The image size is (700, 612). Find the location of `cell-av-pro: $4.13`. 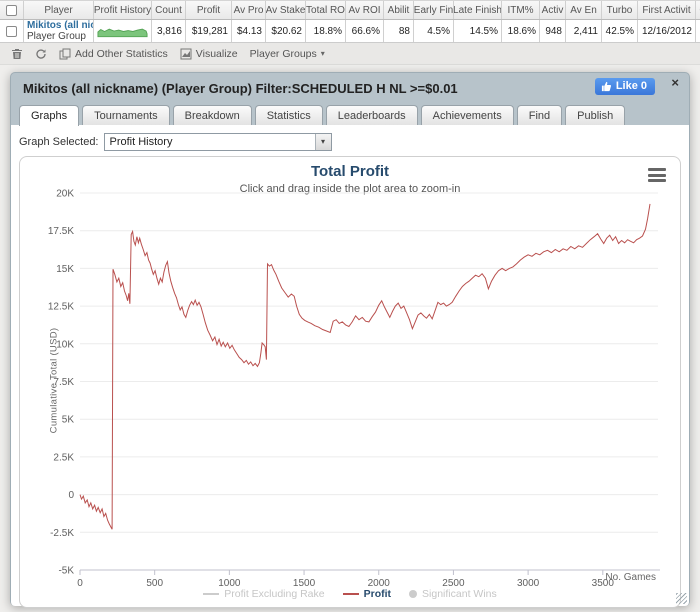

cell-av-pro: $4.13 is located at coordinates (249, 31).